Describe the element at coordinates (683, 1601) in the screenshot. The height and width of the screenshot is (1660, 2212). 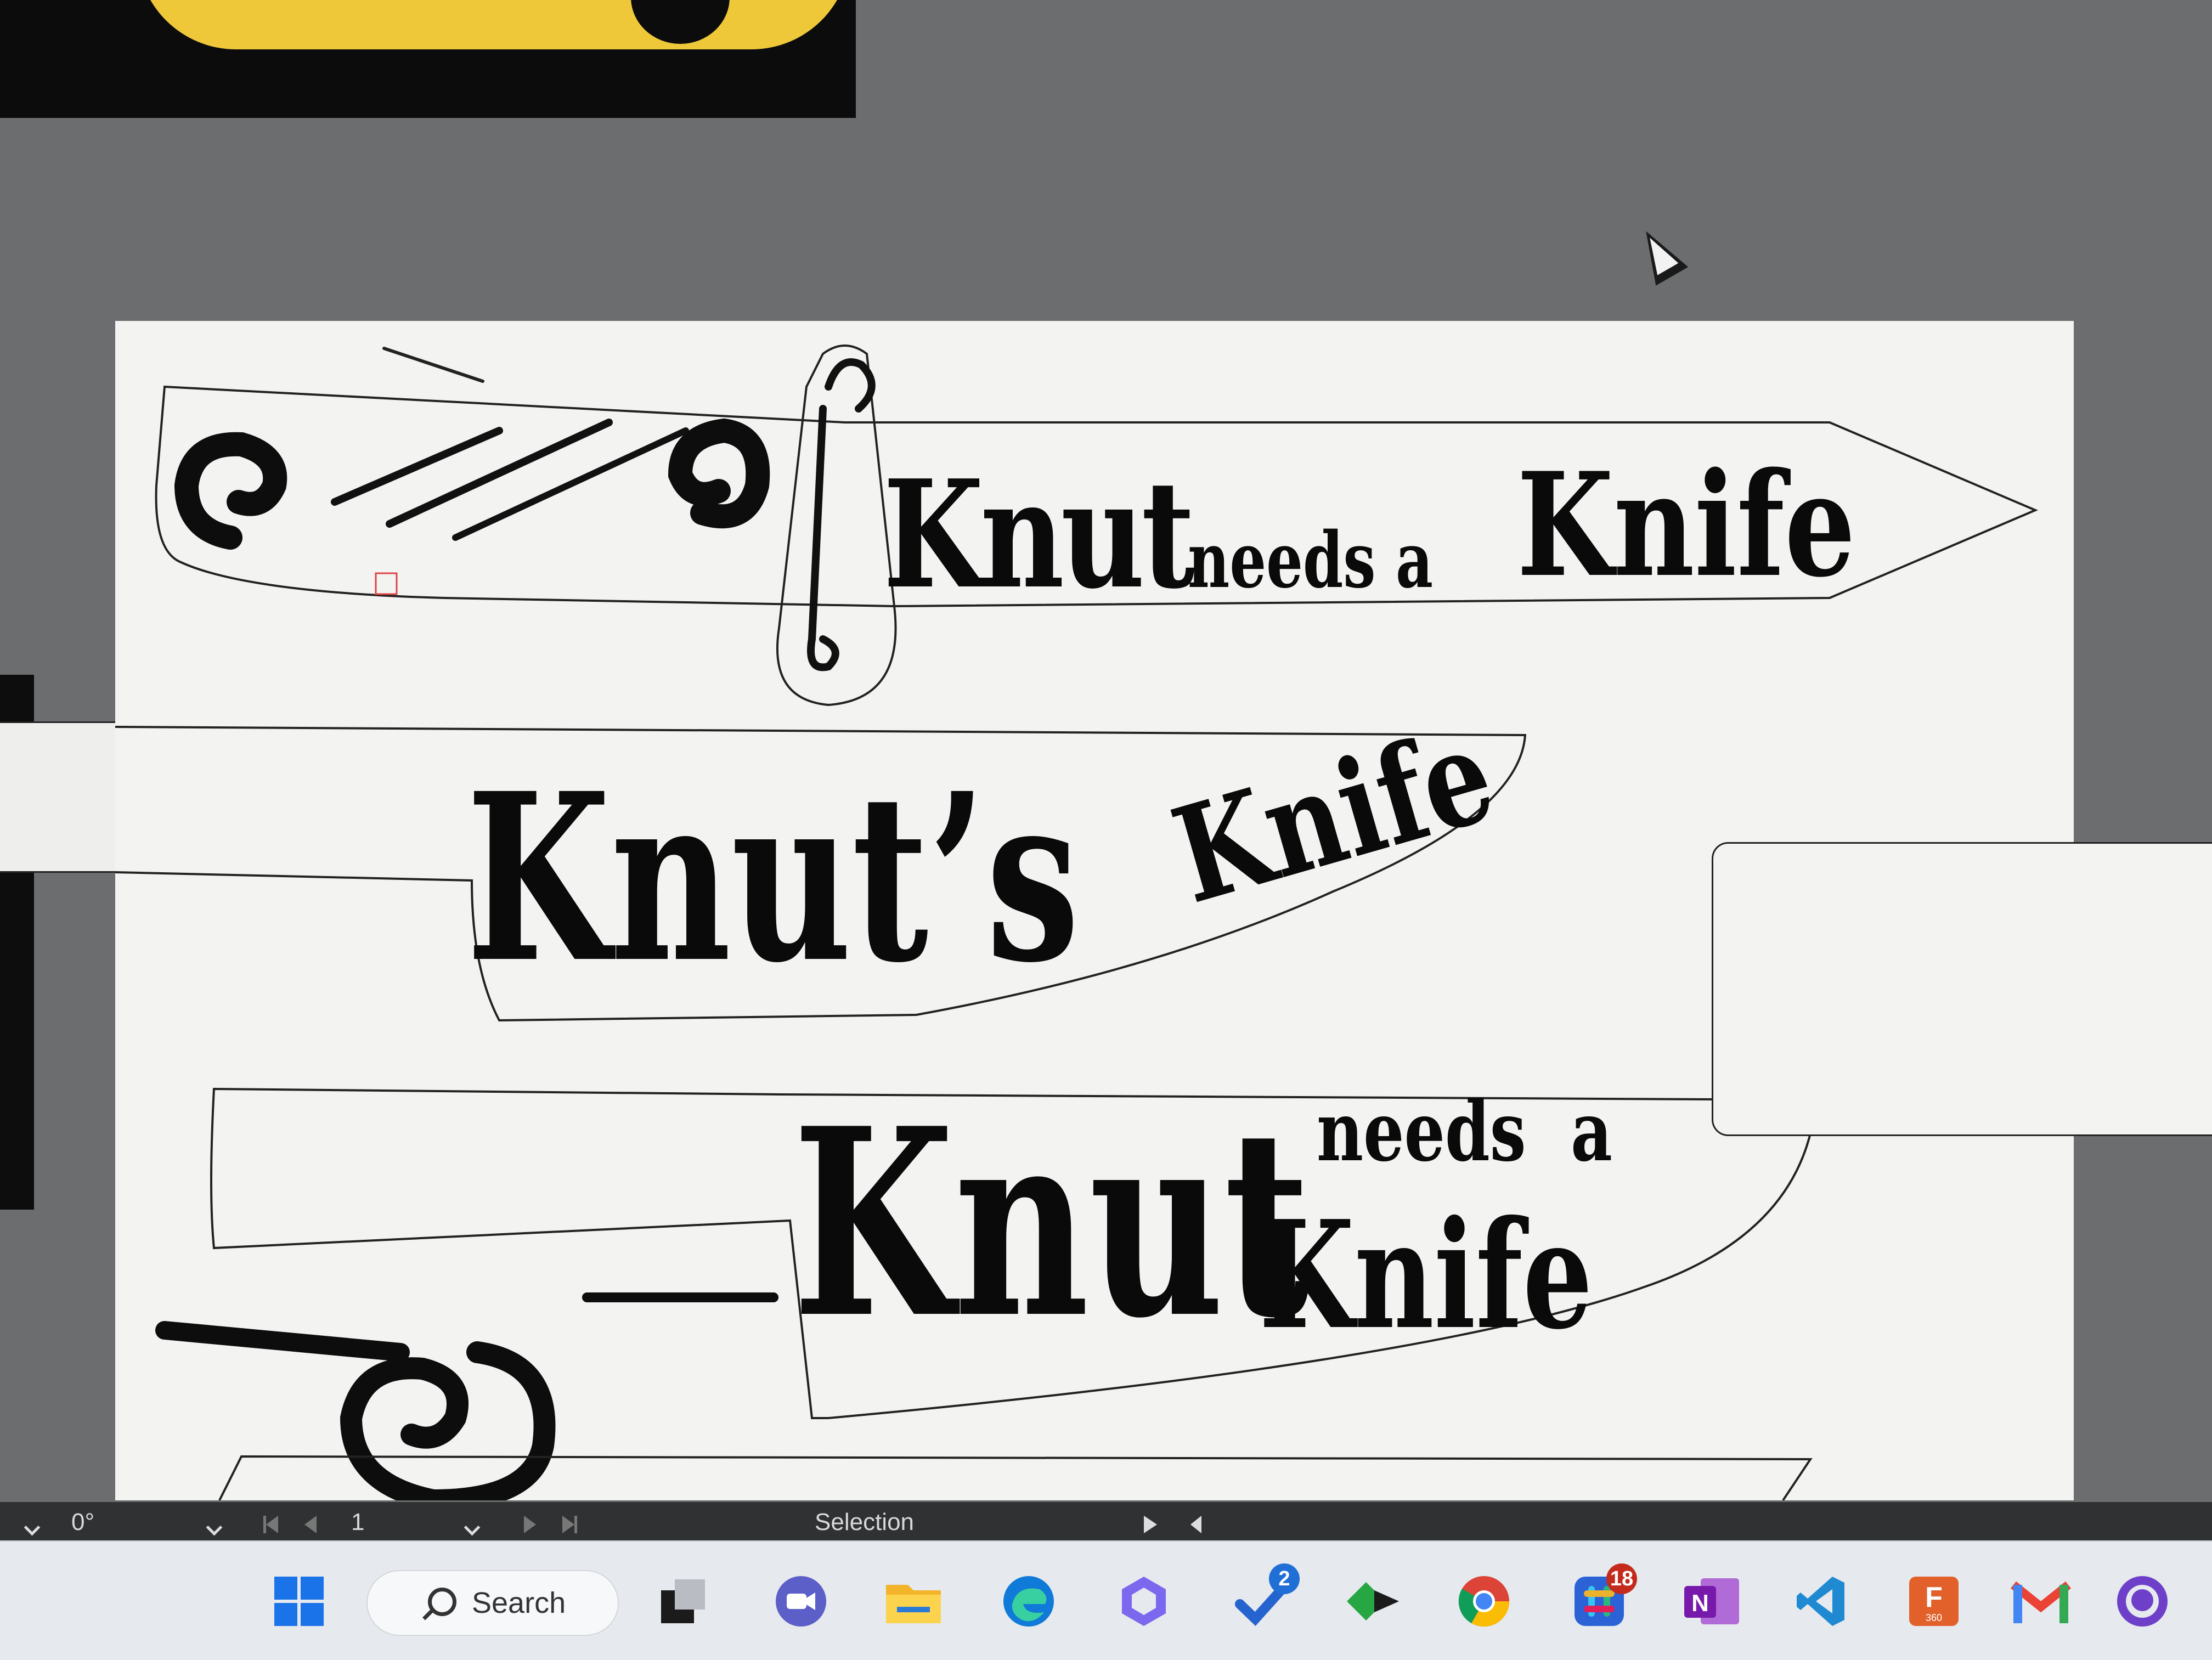
I see `task-view-icon` at that location.